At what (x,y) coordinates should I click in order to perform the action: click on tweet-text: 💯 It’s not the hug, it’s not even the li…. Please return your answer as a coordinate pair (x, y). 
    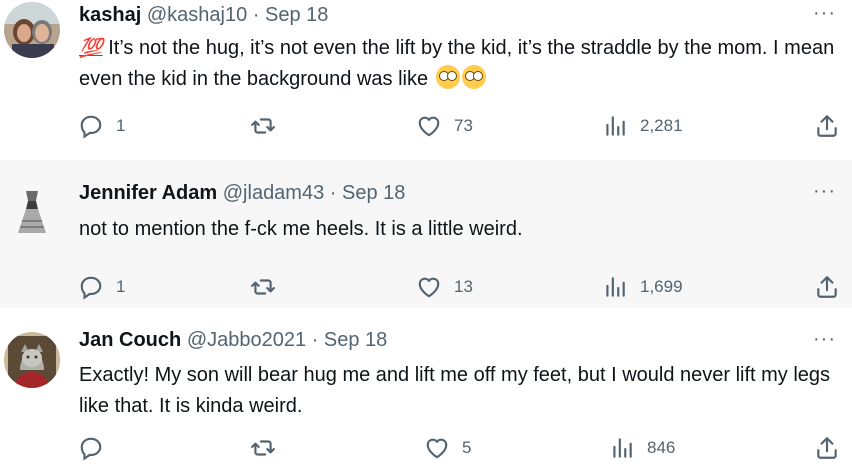
    Looking at the image, I should click on (459, 64).